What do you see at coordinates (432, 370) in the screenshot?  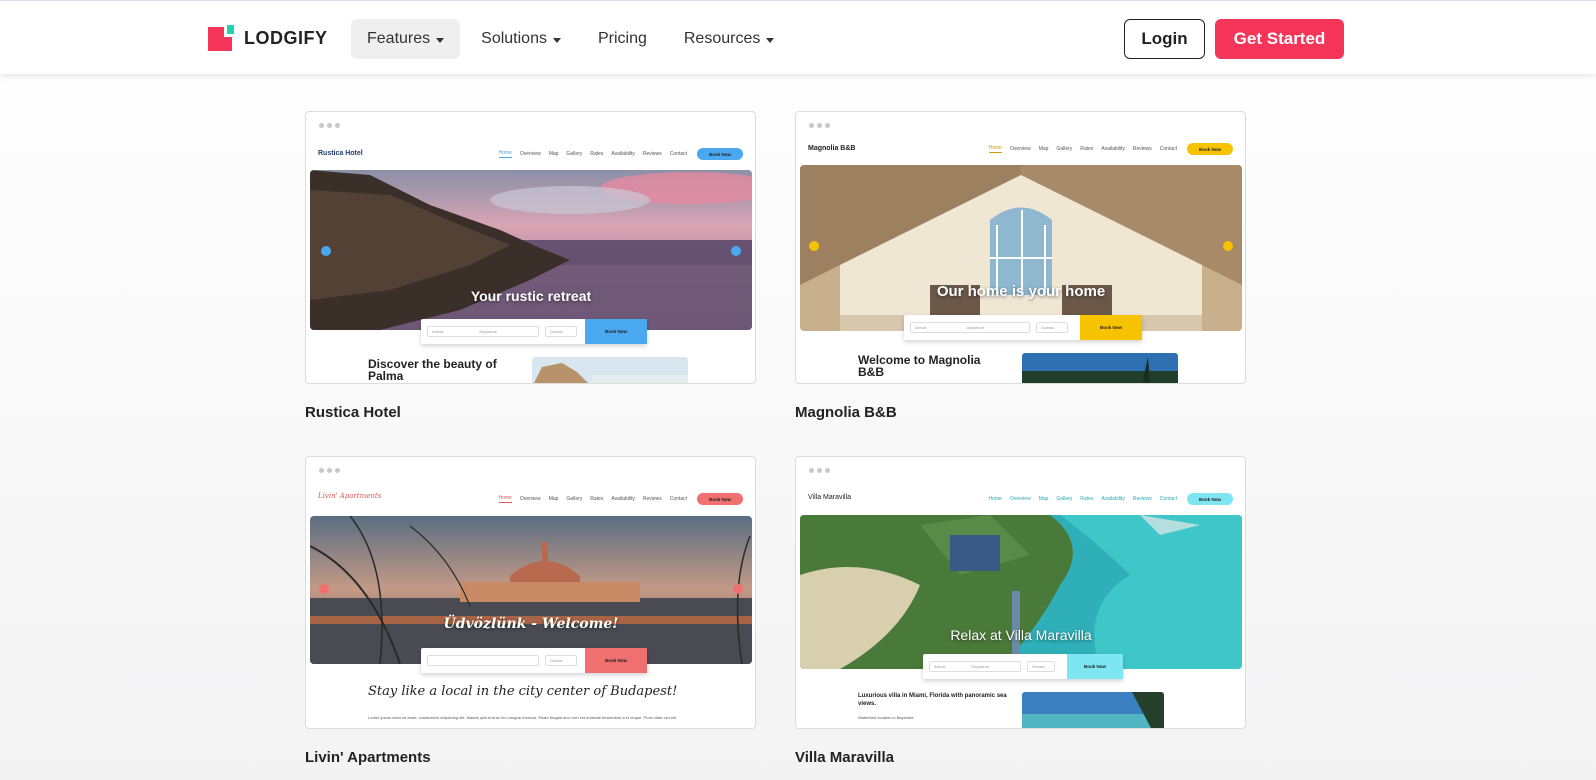 I see `preview-content-title: Discover the beauty of Palma` at bounding box center [432, 370].